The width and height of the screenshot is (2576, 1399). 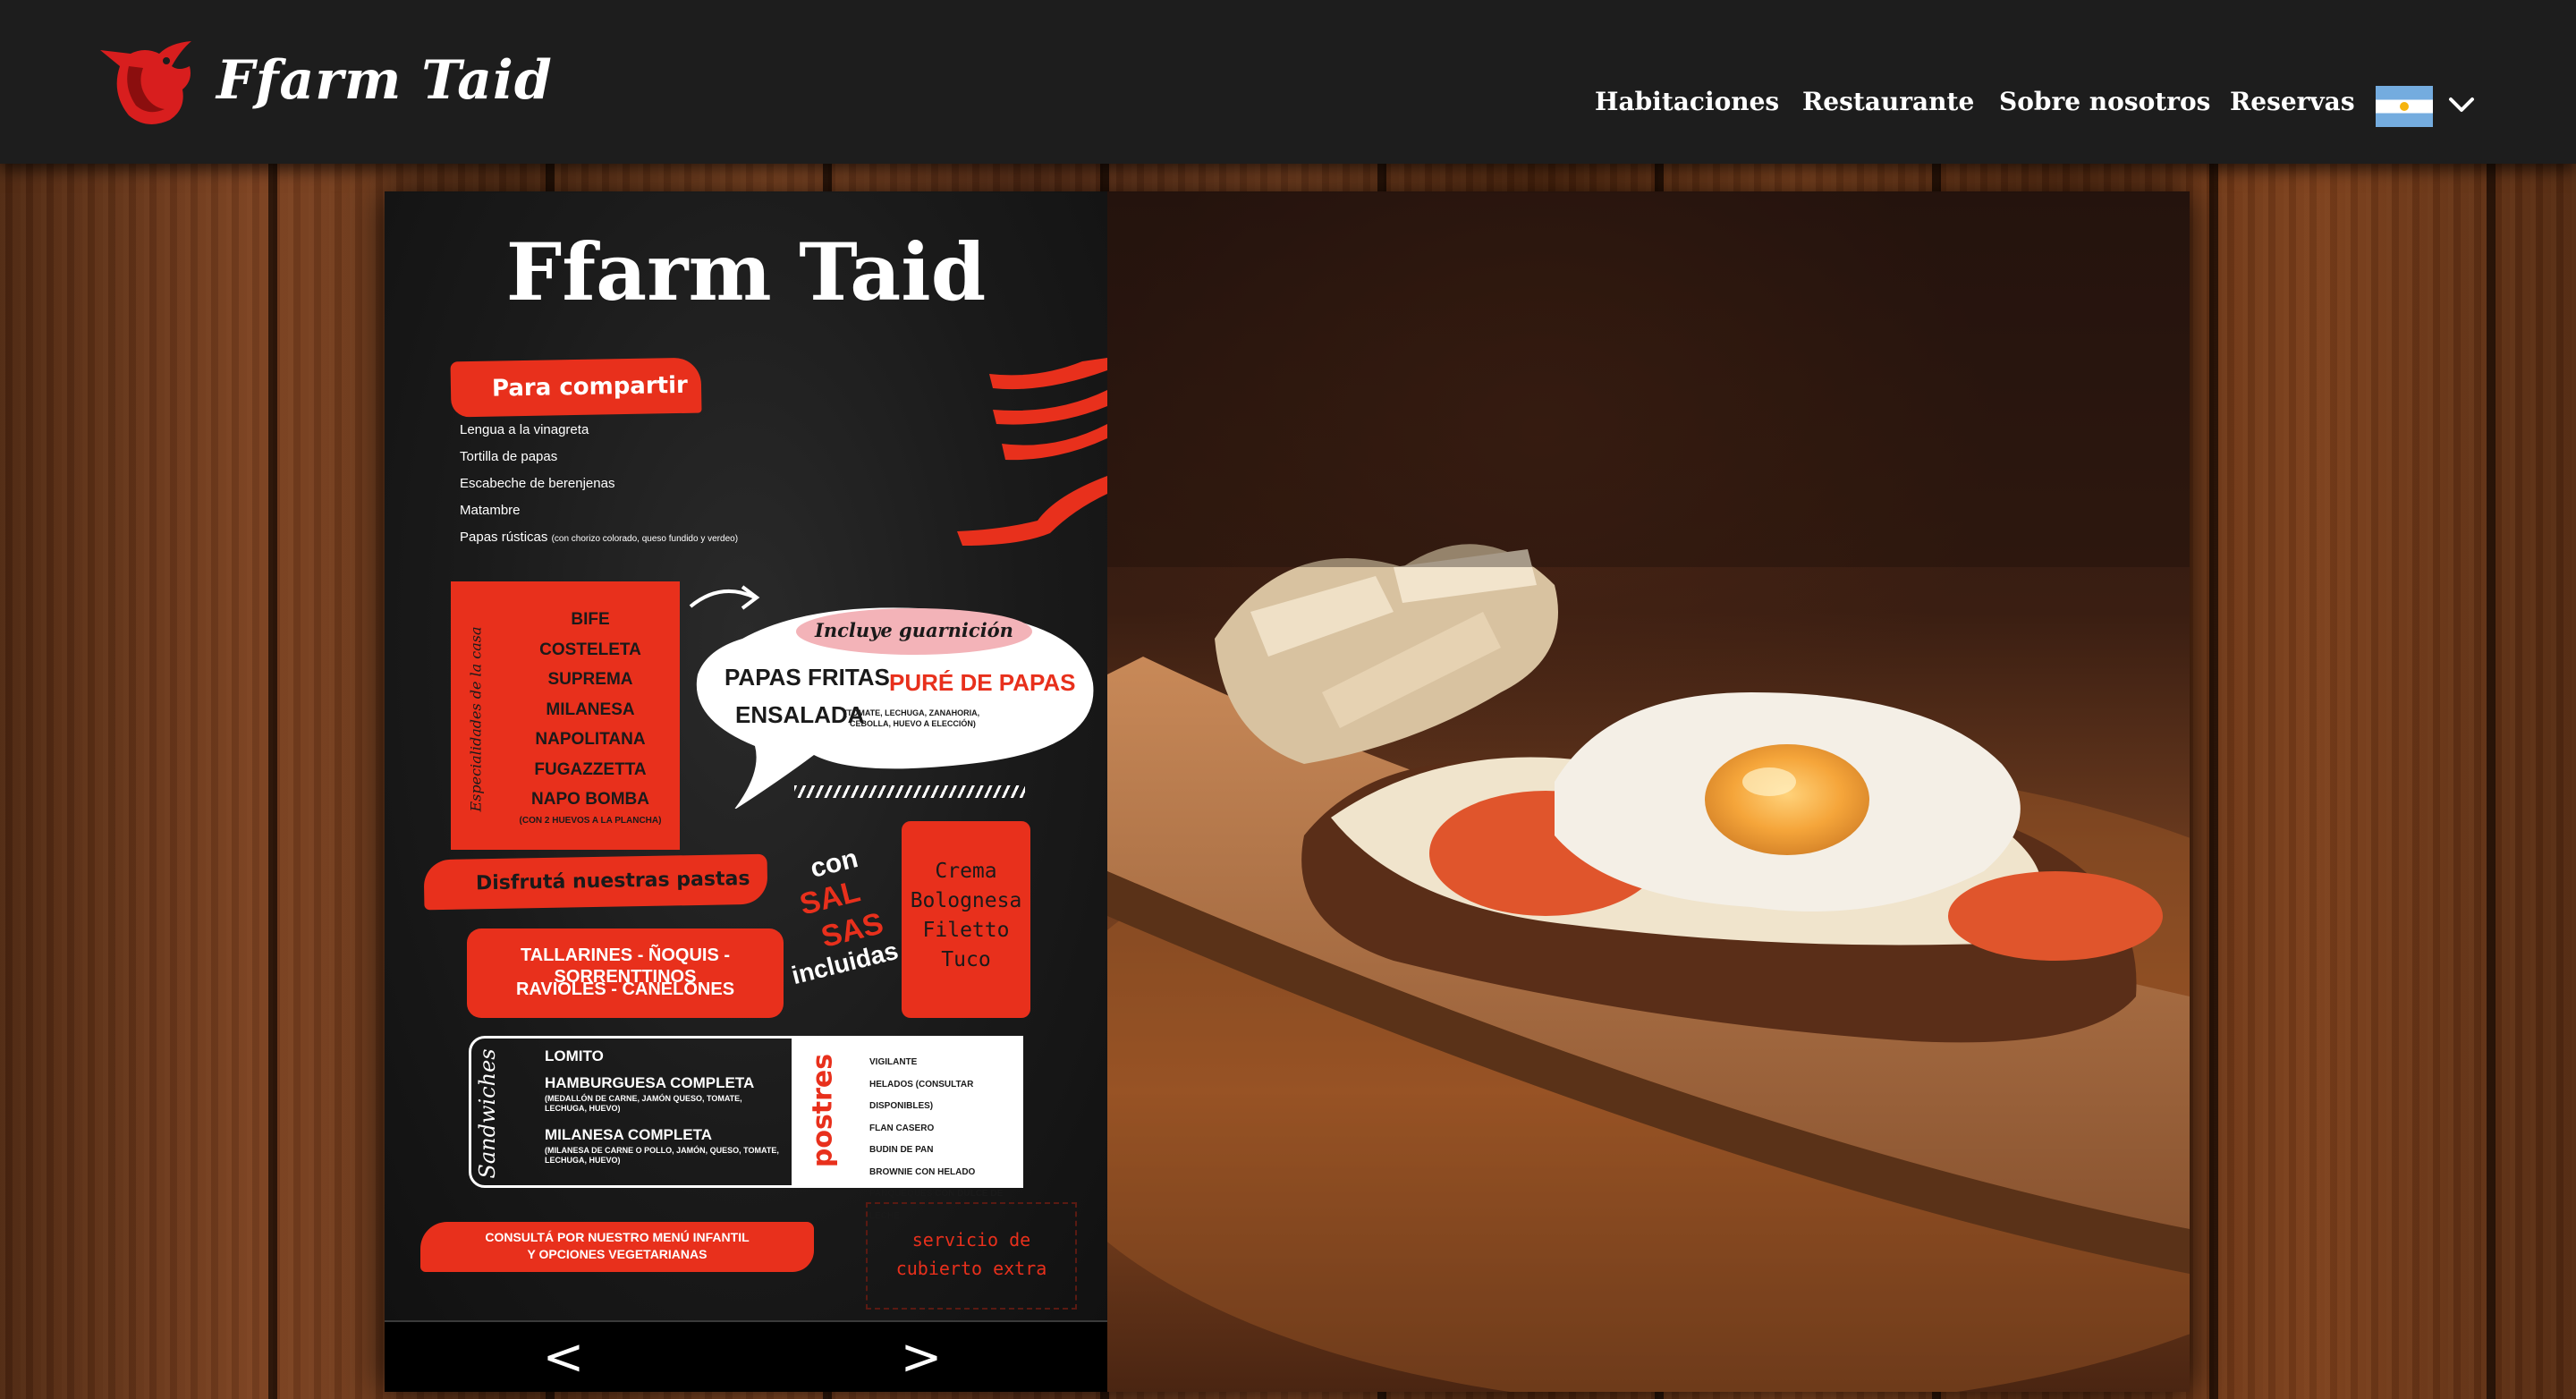 What do you see at coordinates (590, 679) in the screenshot?
I see `especialidad-item: SUPREMA` at bounding box center [590, 679].